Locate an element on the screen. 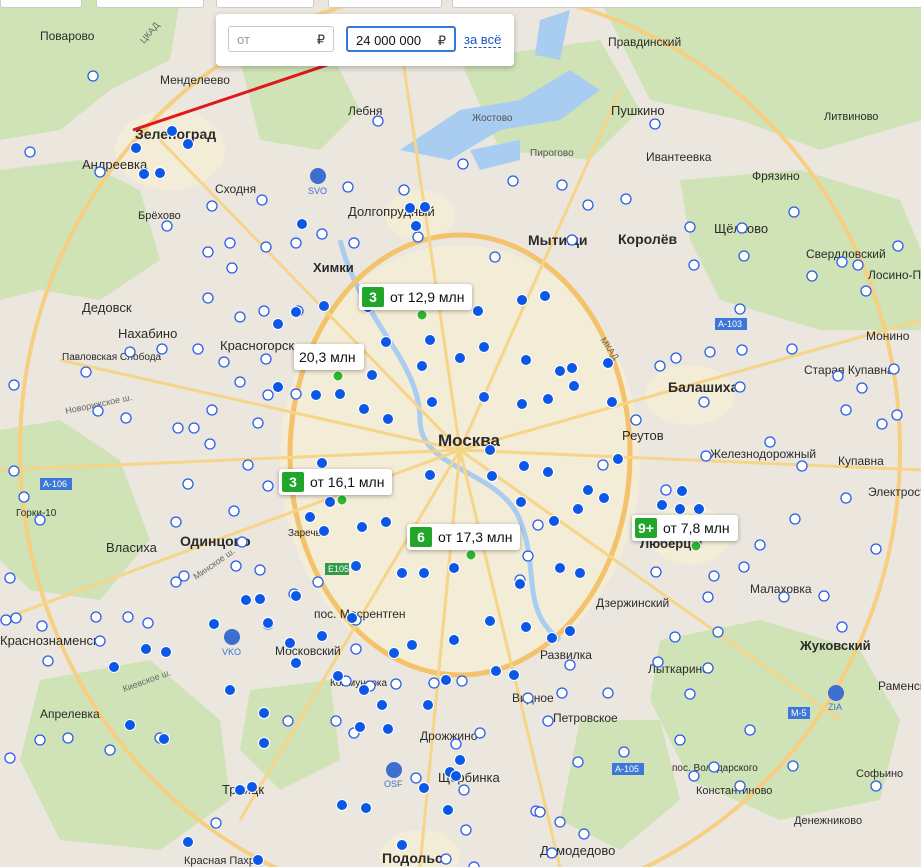 Image resolution: width=921 pixels, height=867 pixels. place-label: Апрелевка is located at coordinates (70, 714).